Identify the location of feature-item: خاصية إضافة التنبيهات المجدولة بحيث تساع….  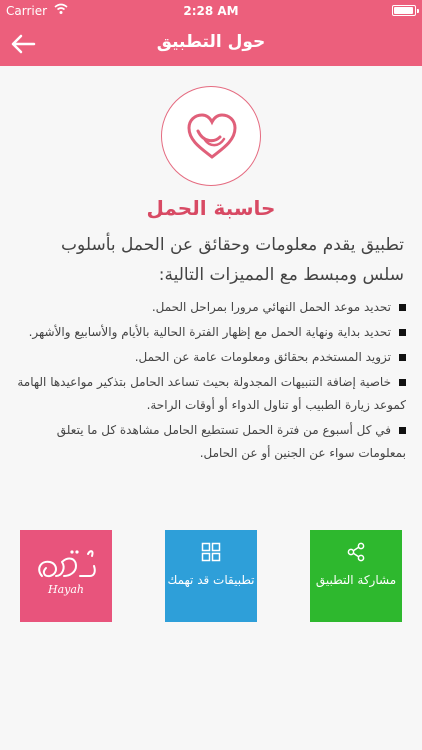
(210, 394).